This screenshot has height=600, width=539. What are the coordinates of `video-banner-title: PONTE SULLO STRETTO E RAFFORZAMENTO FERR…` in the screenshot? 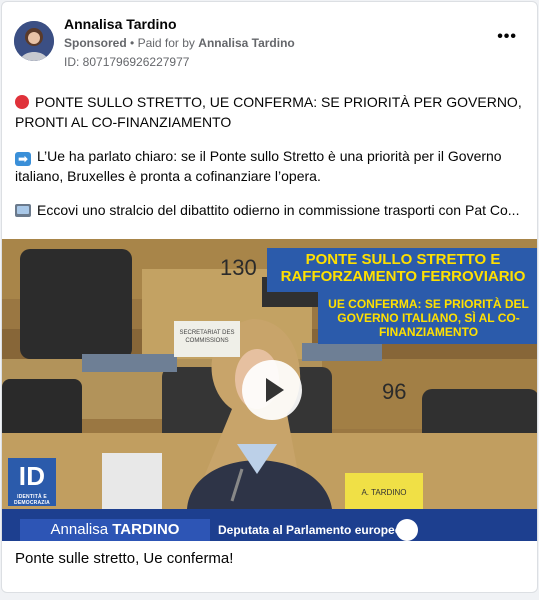 It's located at (402, 270).